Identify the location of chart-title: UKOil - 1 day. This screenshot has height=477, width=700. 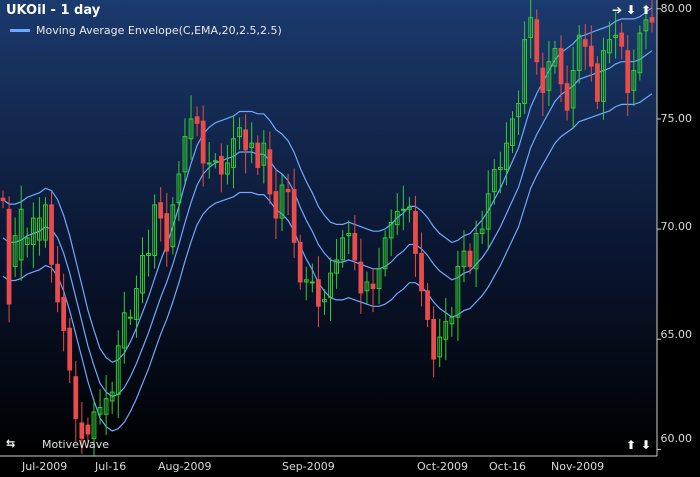
(53, 10).